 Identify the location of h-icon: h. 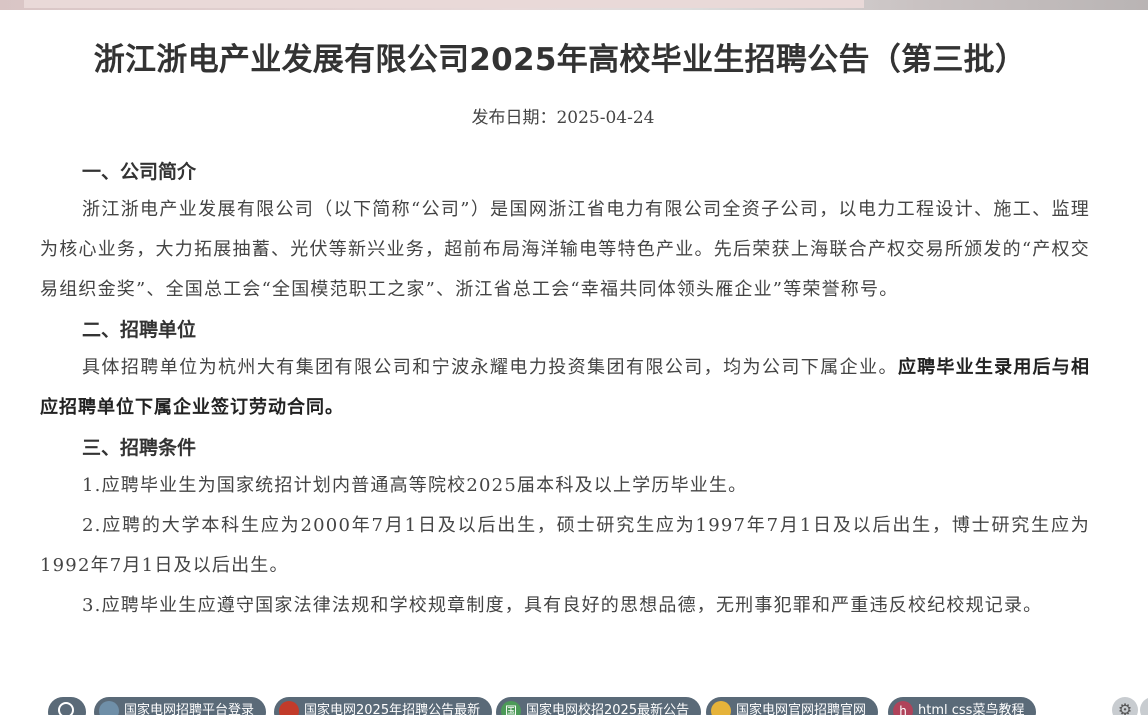
(903, 708).